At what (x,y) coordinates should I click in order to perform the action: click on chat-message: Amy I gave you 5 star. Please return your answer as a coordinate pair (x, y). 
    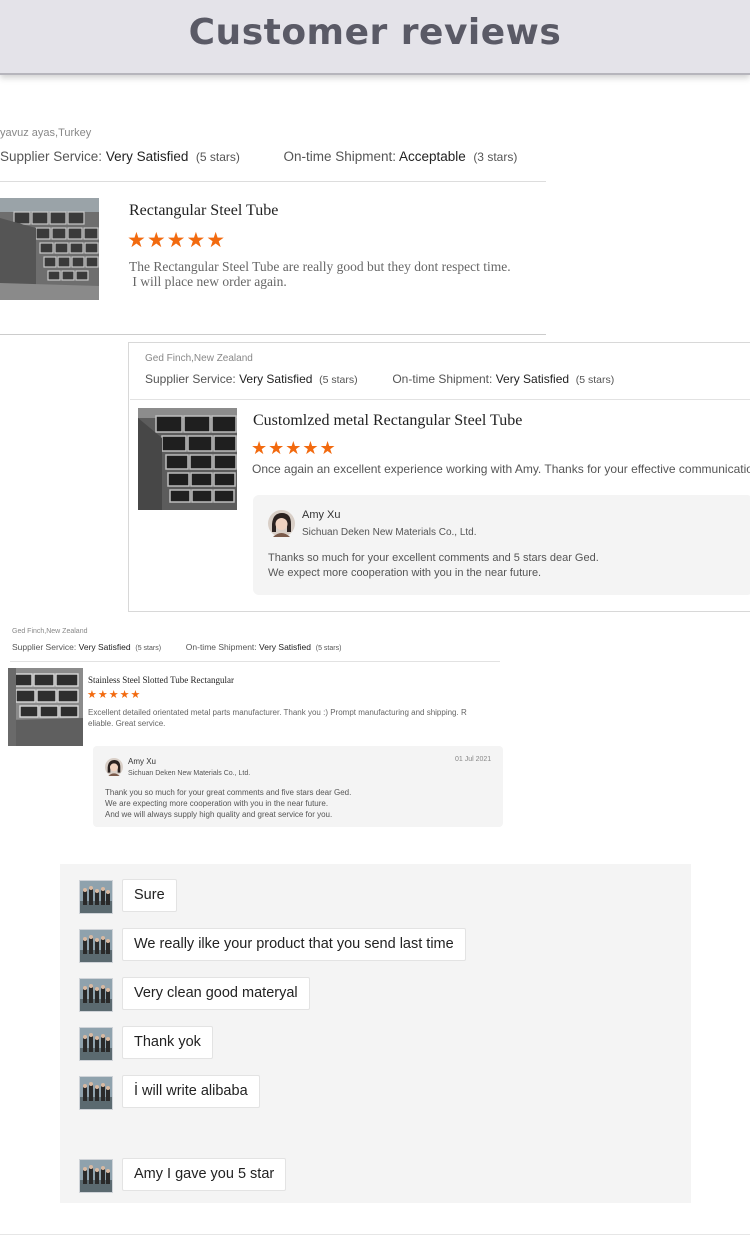
    Looking at the image, I should click on (204, 1174).